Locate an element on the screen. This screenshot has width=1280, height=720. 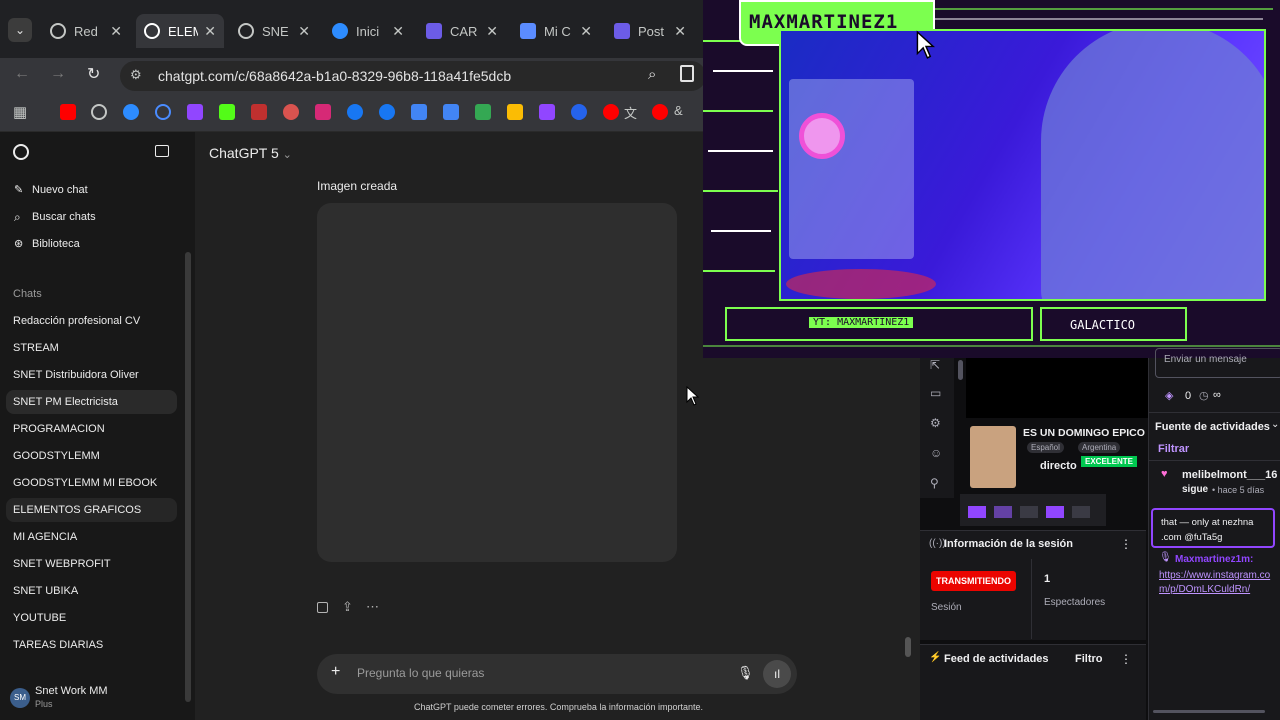
chat-username: Maxmartinez1m: is located at coordinates (1214, 559).